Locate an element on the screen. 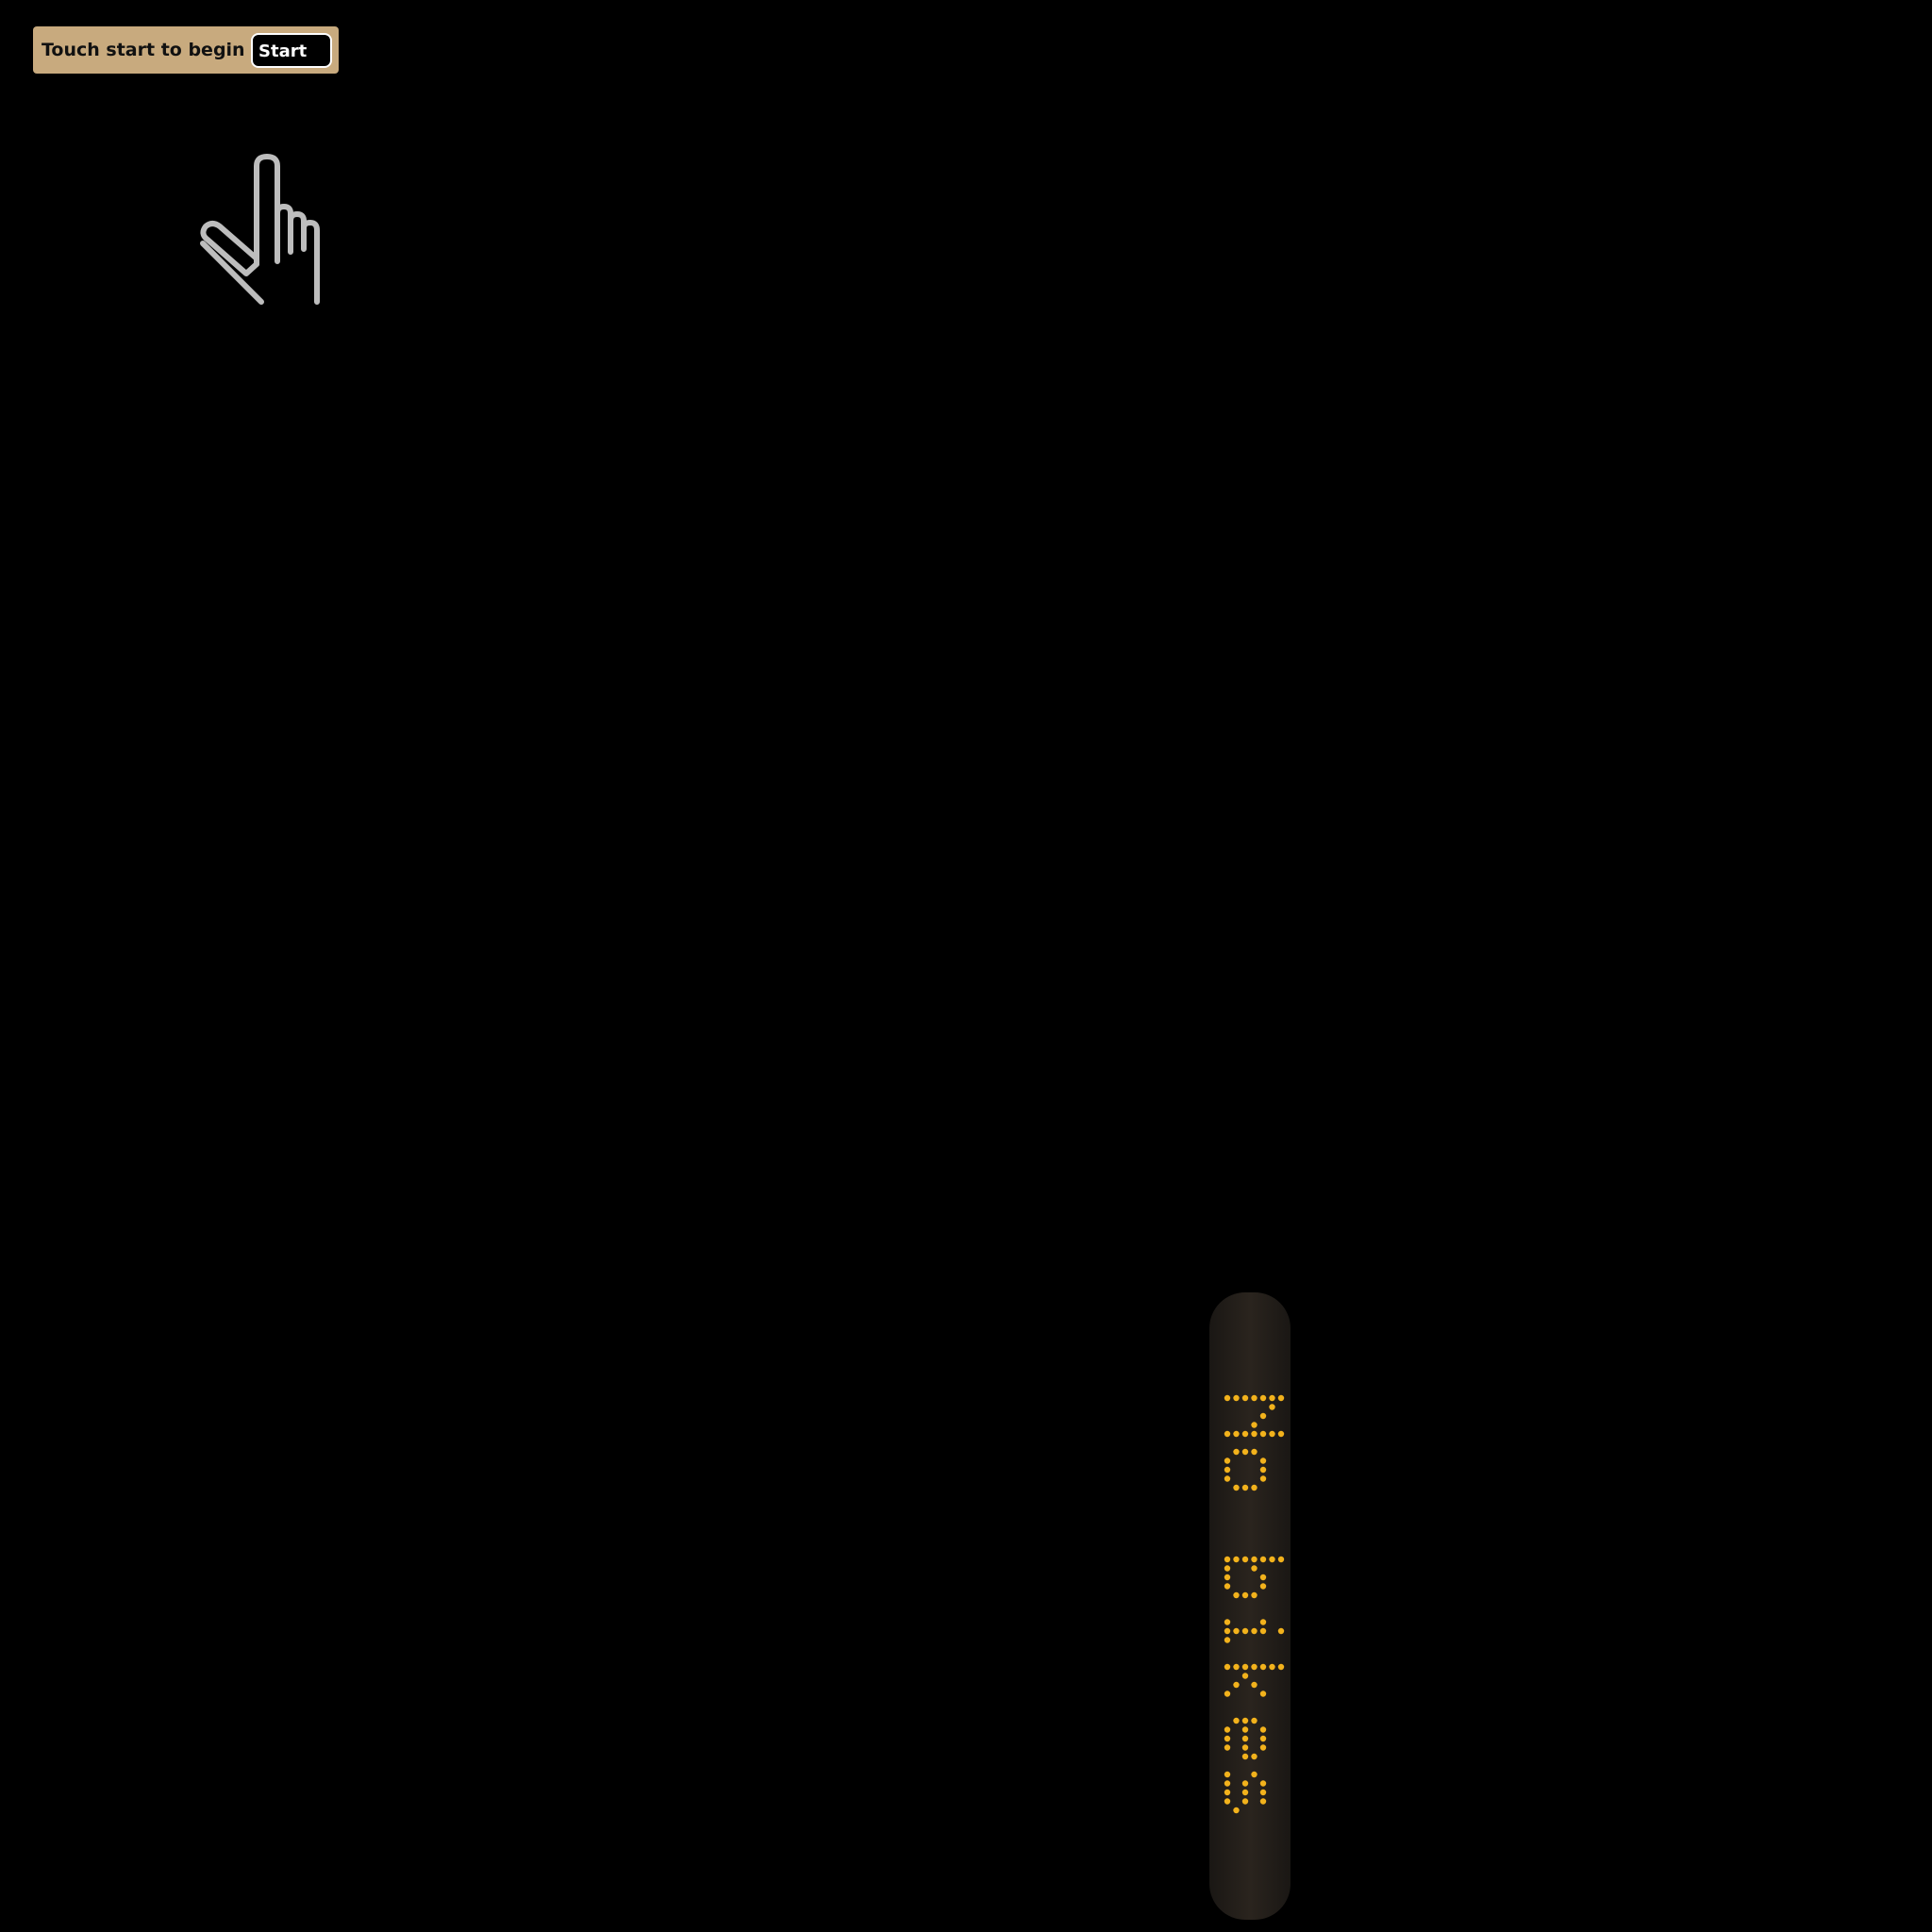  led-sign-panel is located at coordinates (1250, 1606).